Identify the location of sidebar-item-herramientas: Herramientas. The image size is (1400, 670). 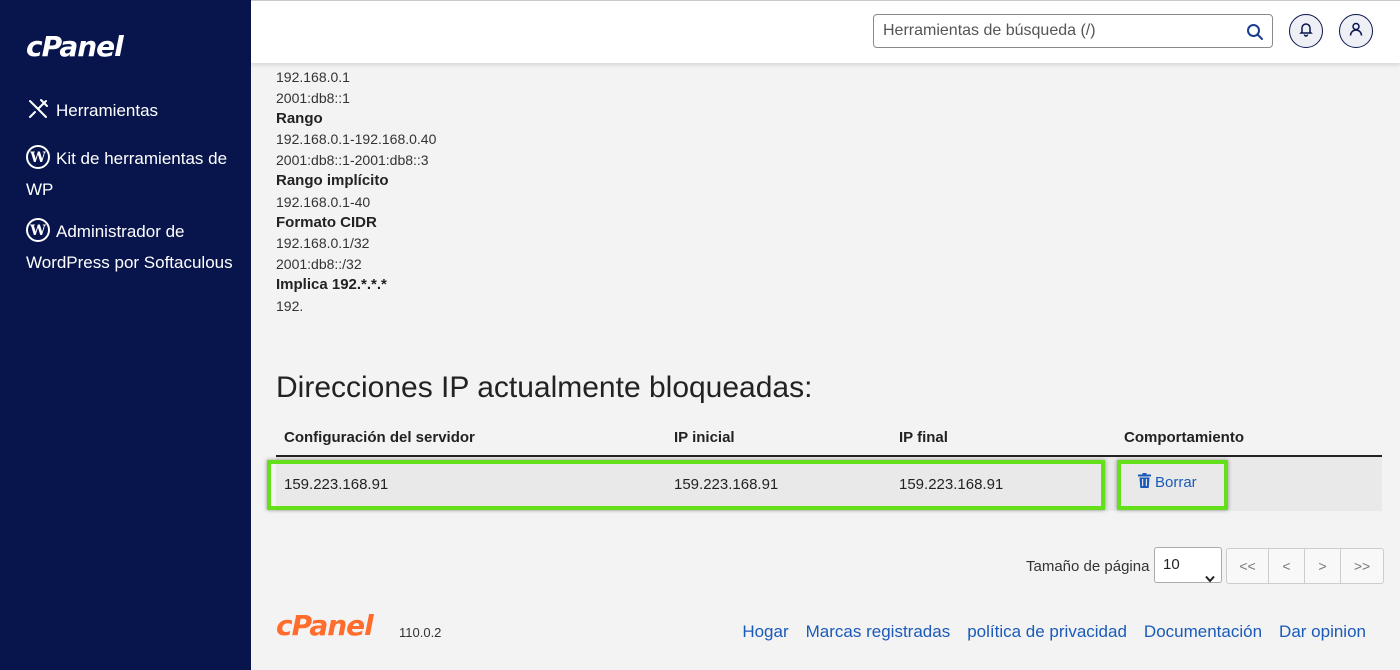
(92, 110).